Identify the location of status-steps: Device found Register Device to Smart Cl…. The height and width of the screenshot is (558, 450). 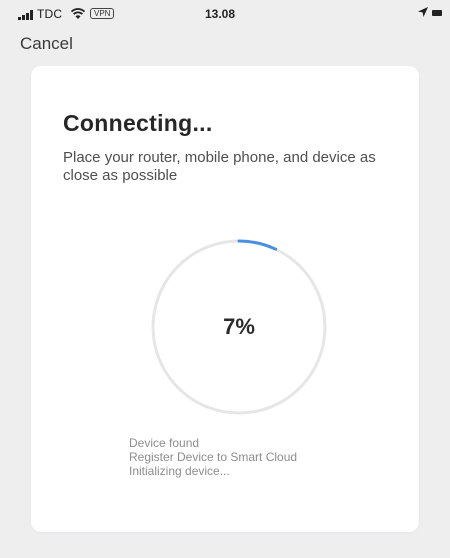
(213, 457).